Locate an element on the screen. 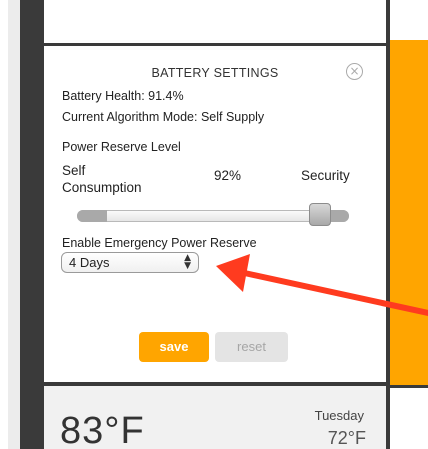  slider-left-cap is located at coordinates (92, 216).